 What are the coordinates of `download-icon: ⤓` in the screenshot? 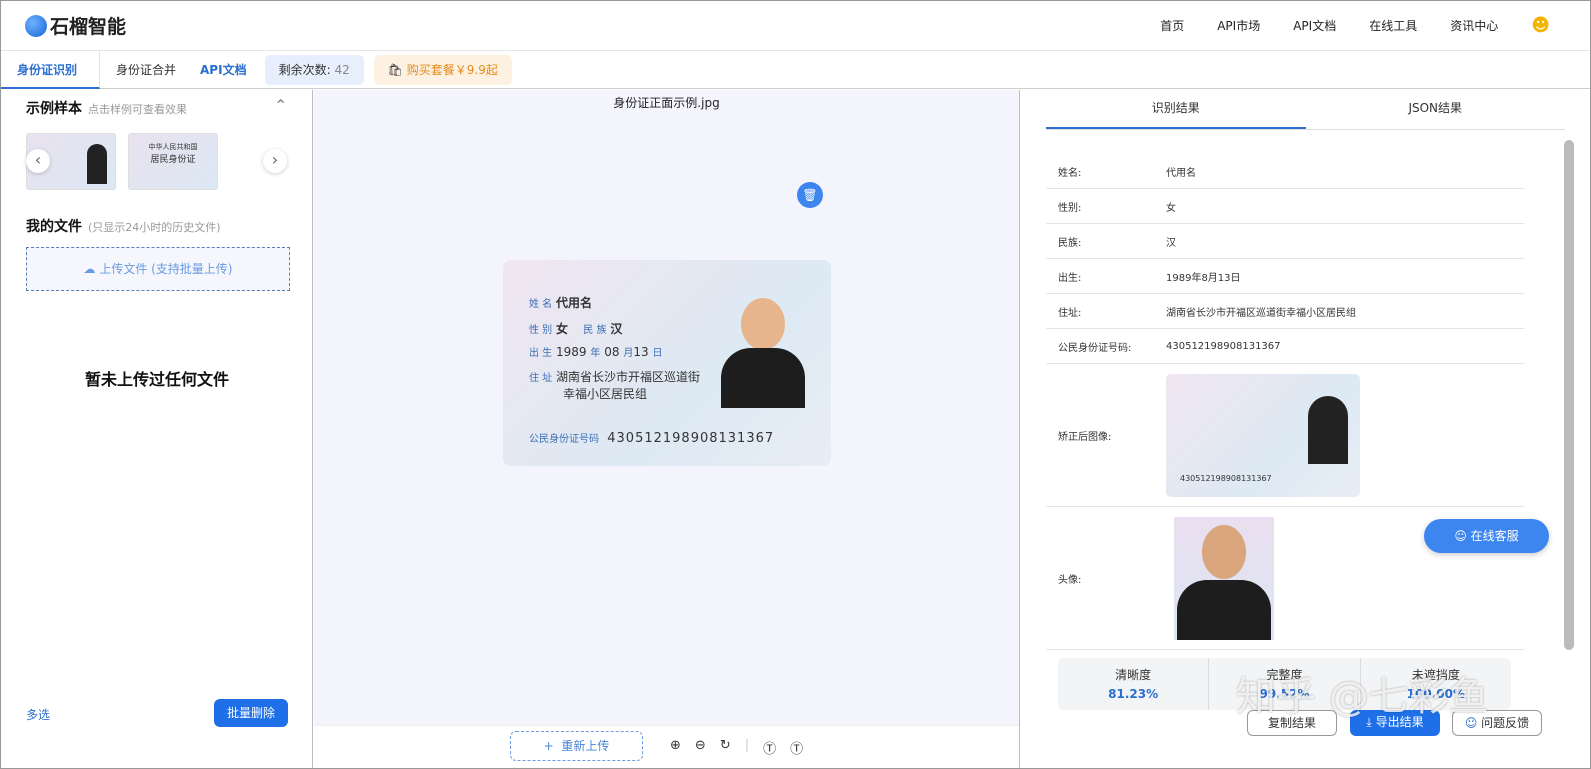 It's located at (1369, 722).